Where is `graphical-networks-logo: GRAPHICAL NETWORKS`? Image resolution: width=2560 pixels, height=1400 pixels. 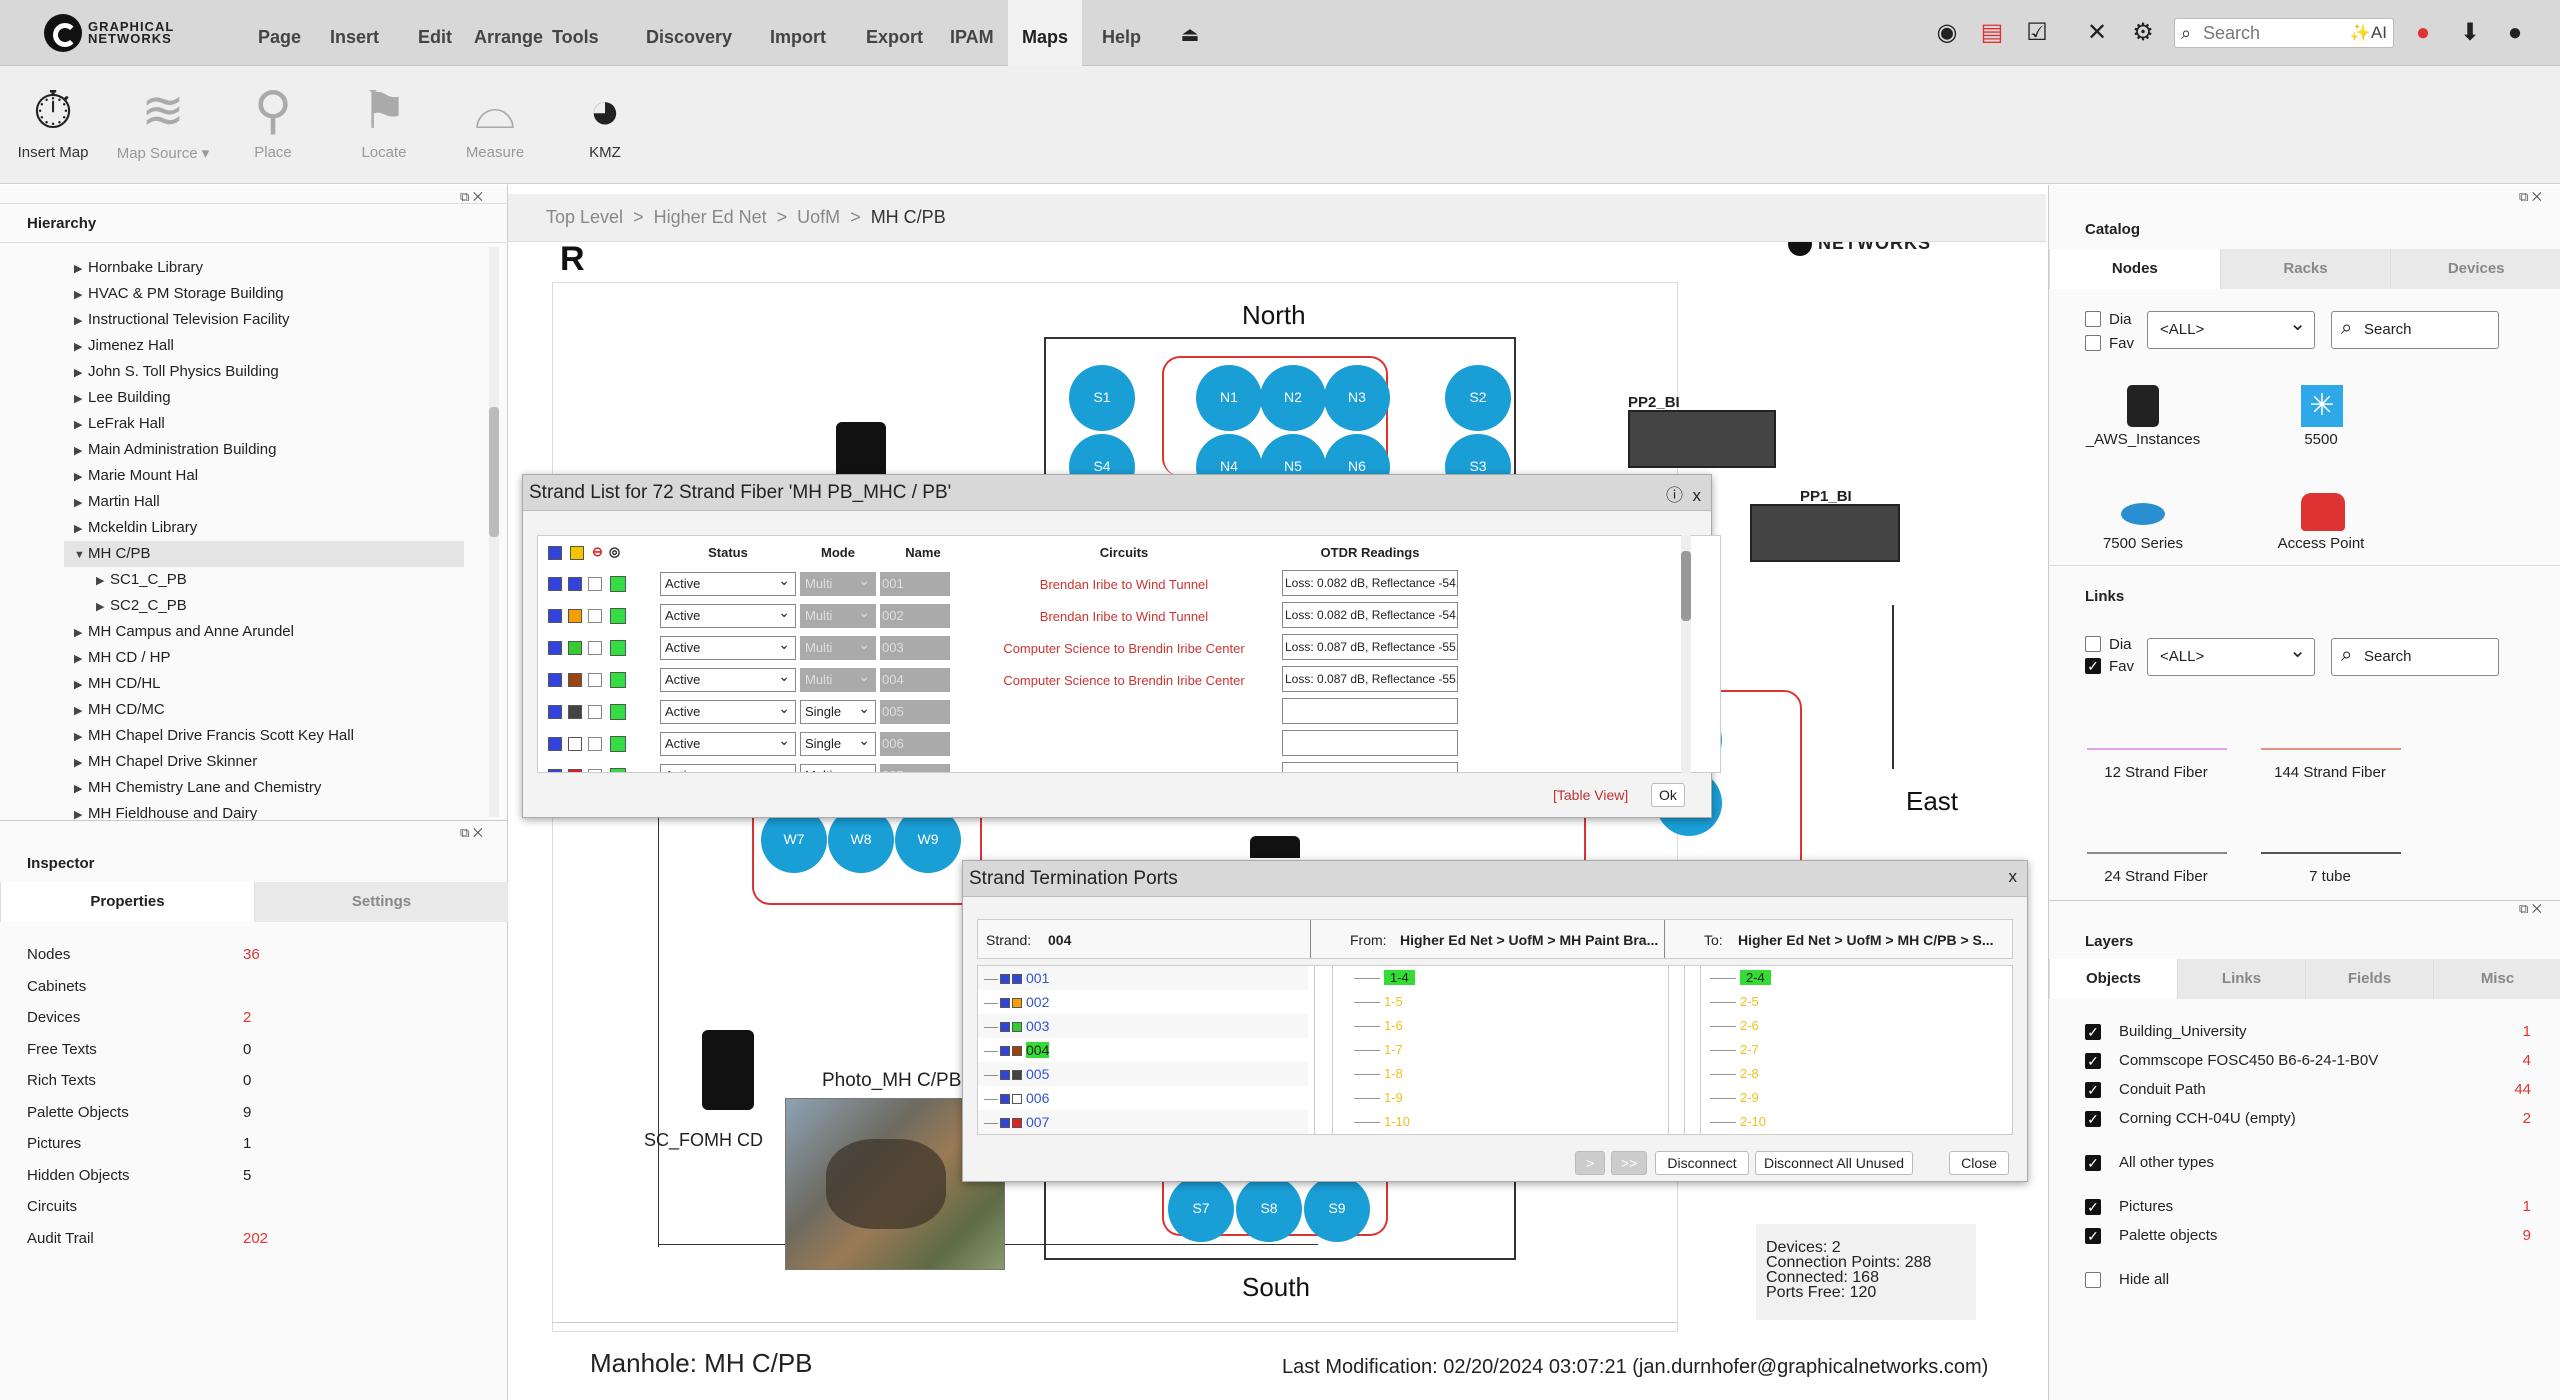
graphical-networks-logo: GRAPHICAL NETWORKS is located at coordinates (109, 33).